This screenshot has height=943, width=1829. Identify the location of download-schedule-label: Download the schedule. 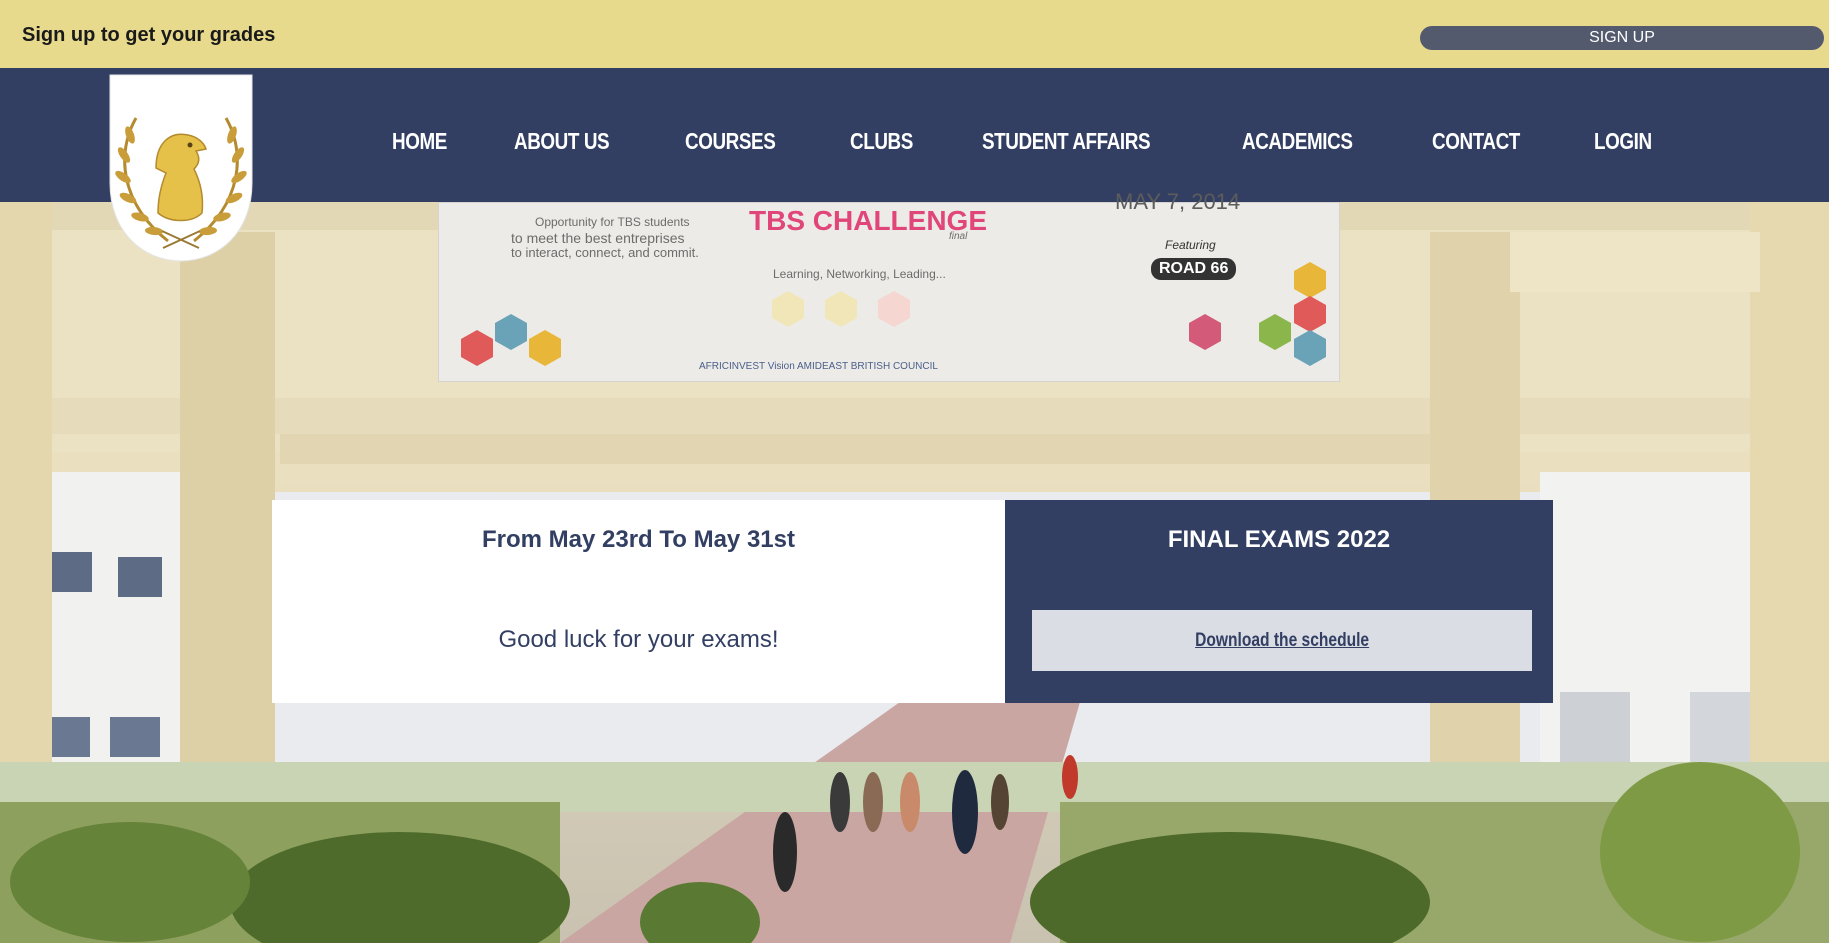
(1281, 640).